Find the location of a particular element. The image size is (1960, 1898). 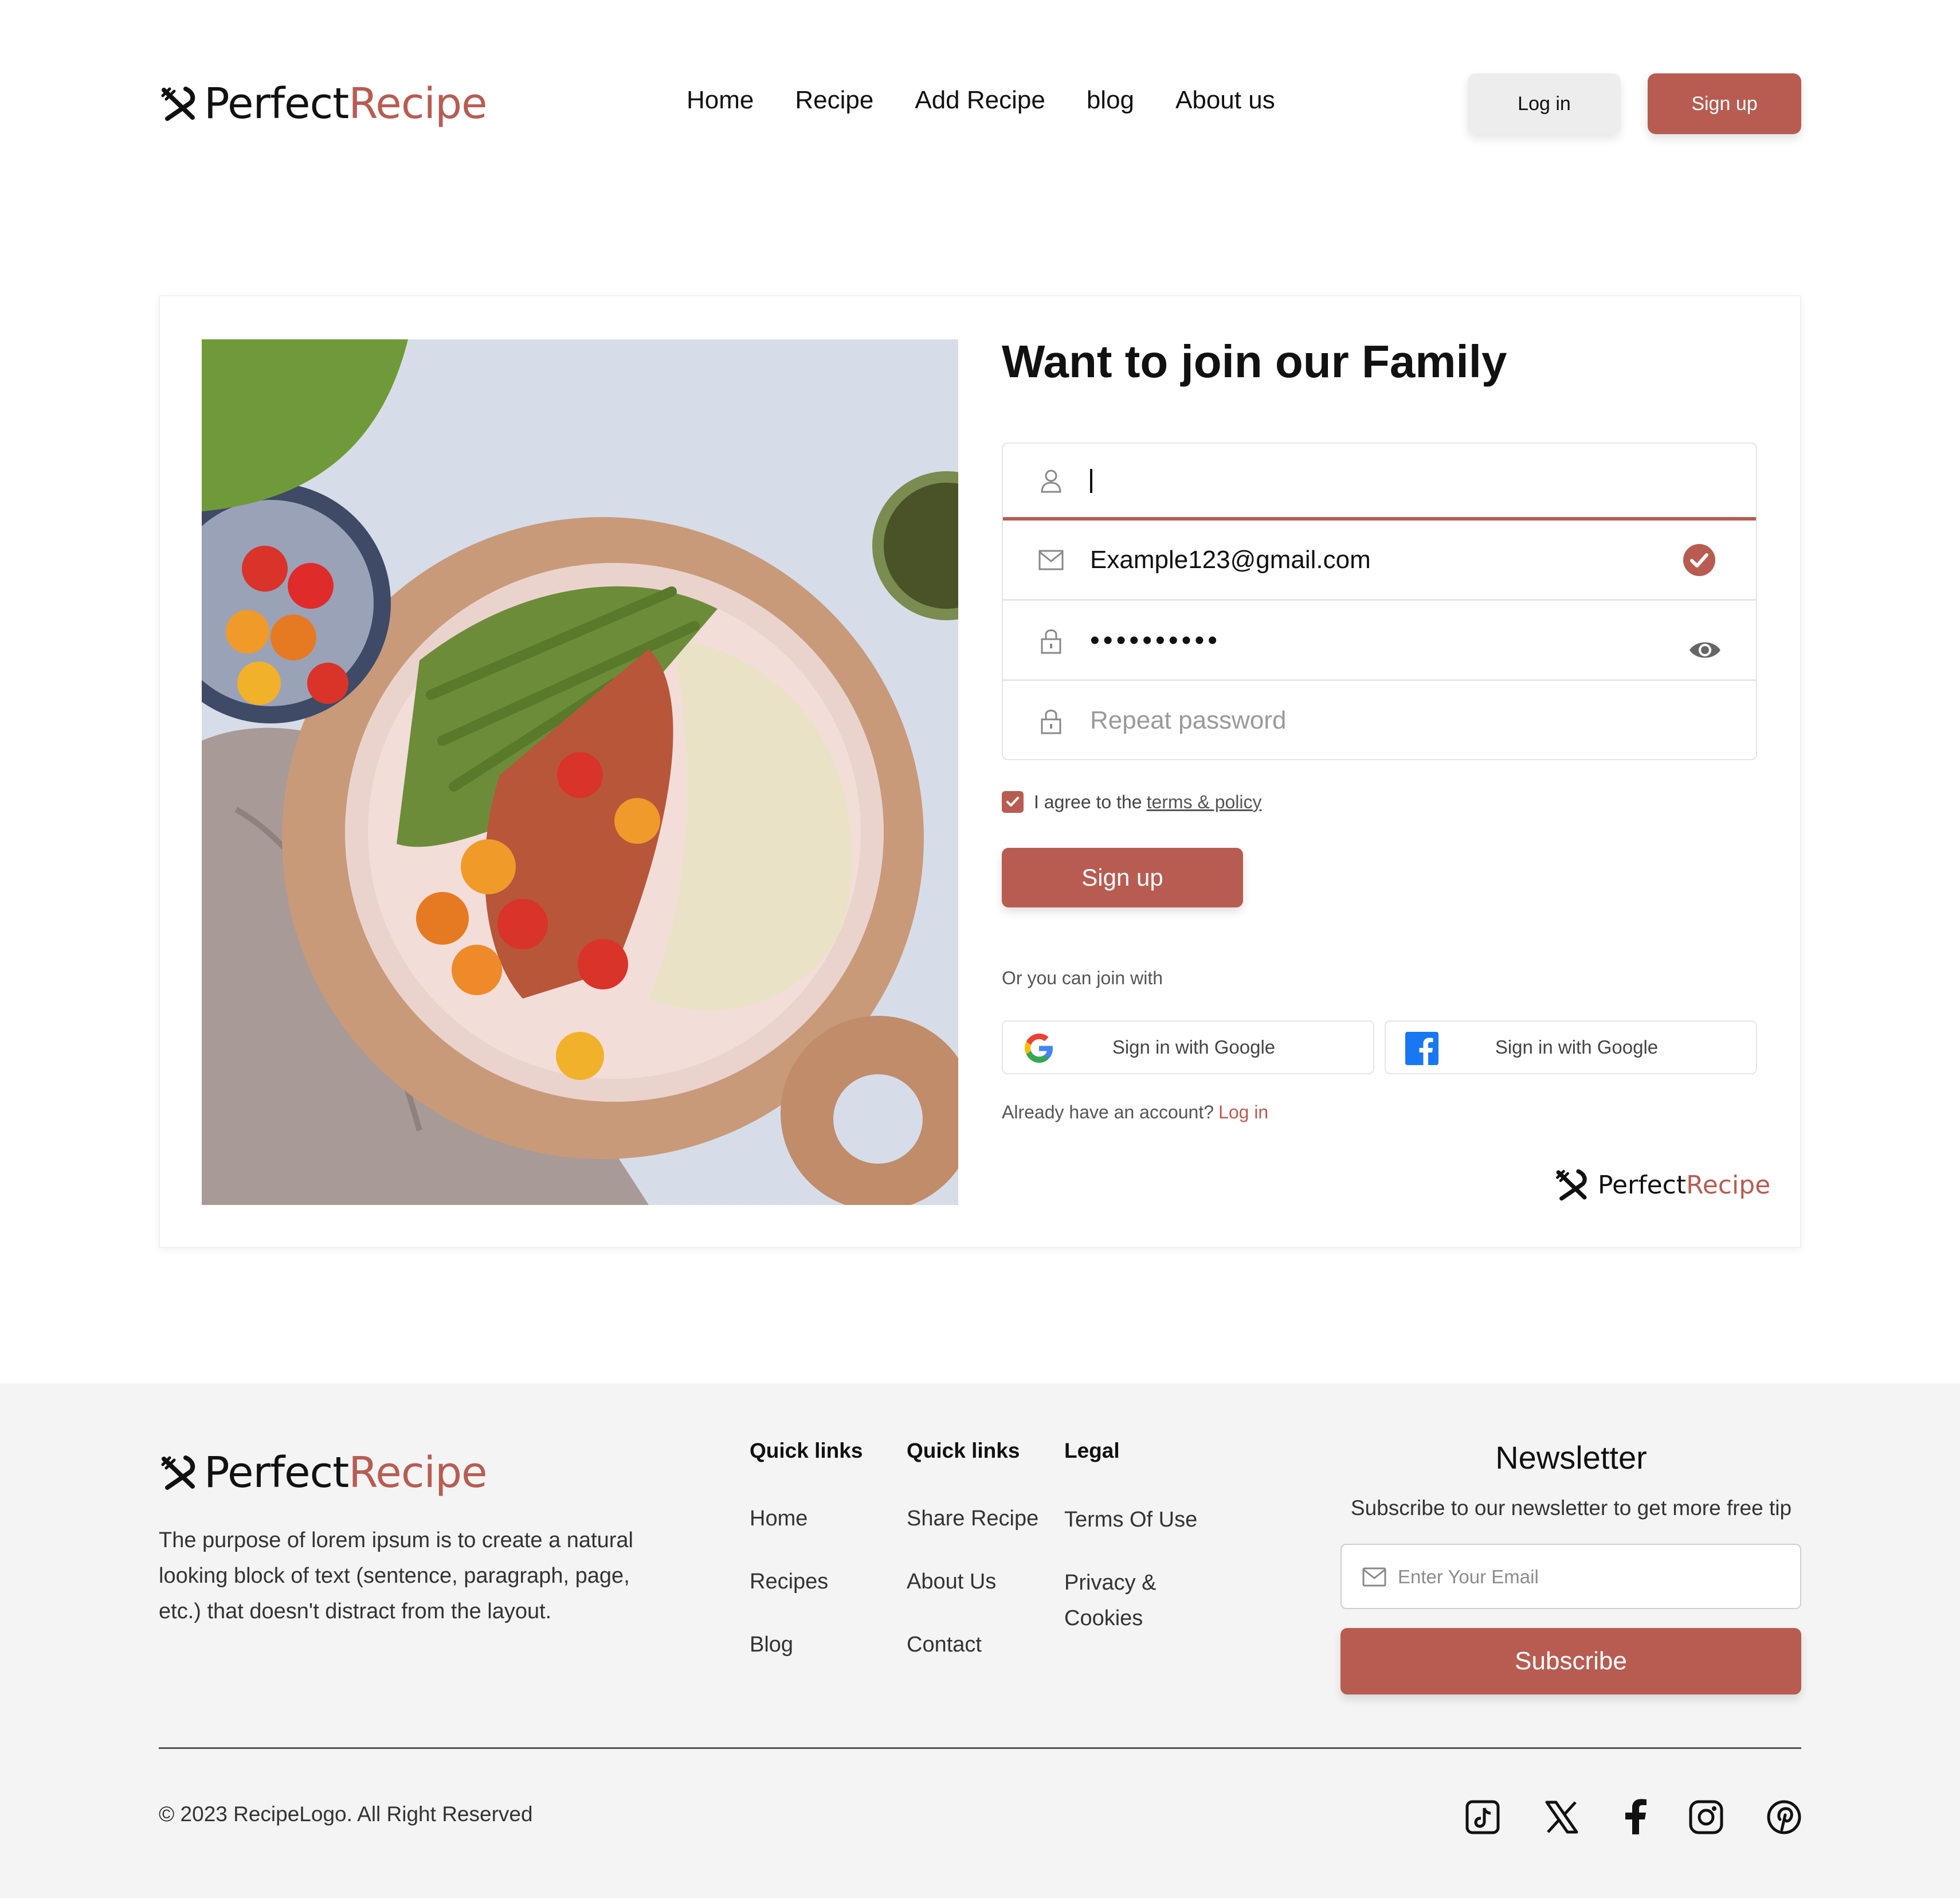

nav-recipe: Recipe is located at coordinates (834, 100).